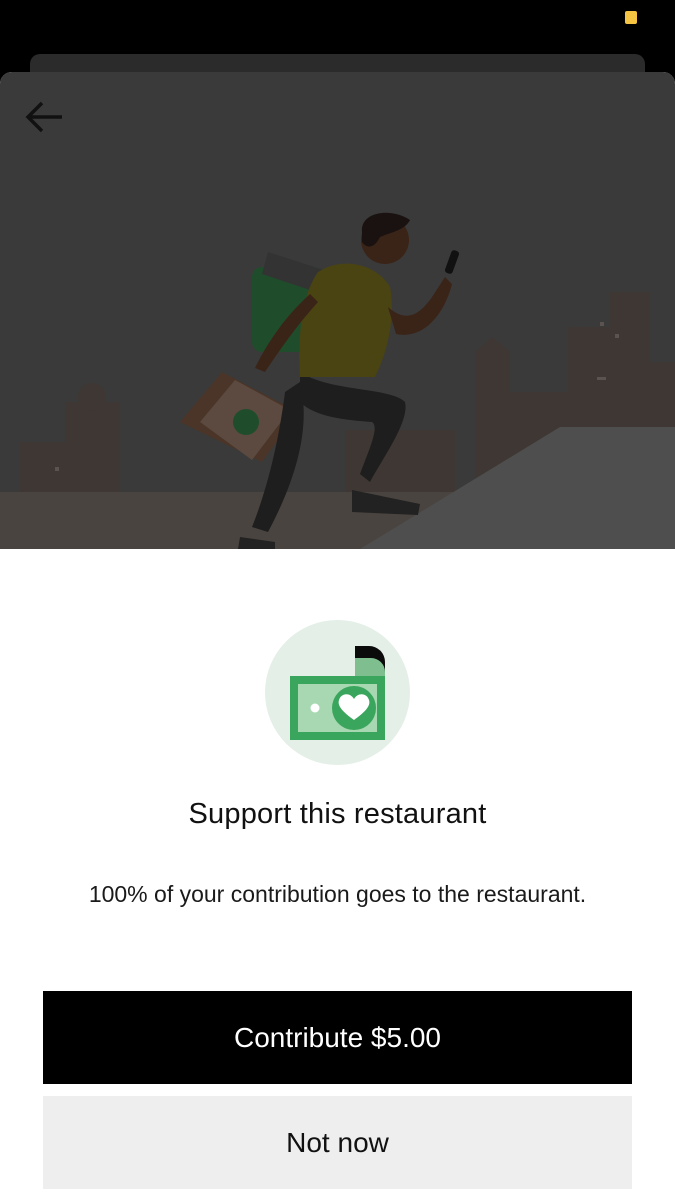 The height and width of the screenshot is (1200, 675). What do you see at coordinates (631, 17) in the screenshot?
I see `status-indicator` at bounding box center [631, 17].